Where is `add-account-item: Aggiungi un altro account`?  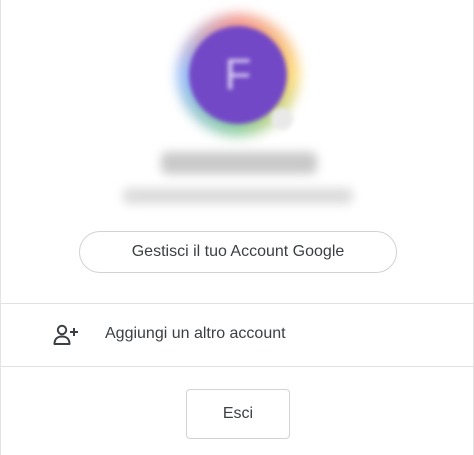
add-account-item: Aggiungi un altro account is located at coordinates (237, 335).